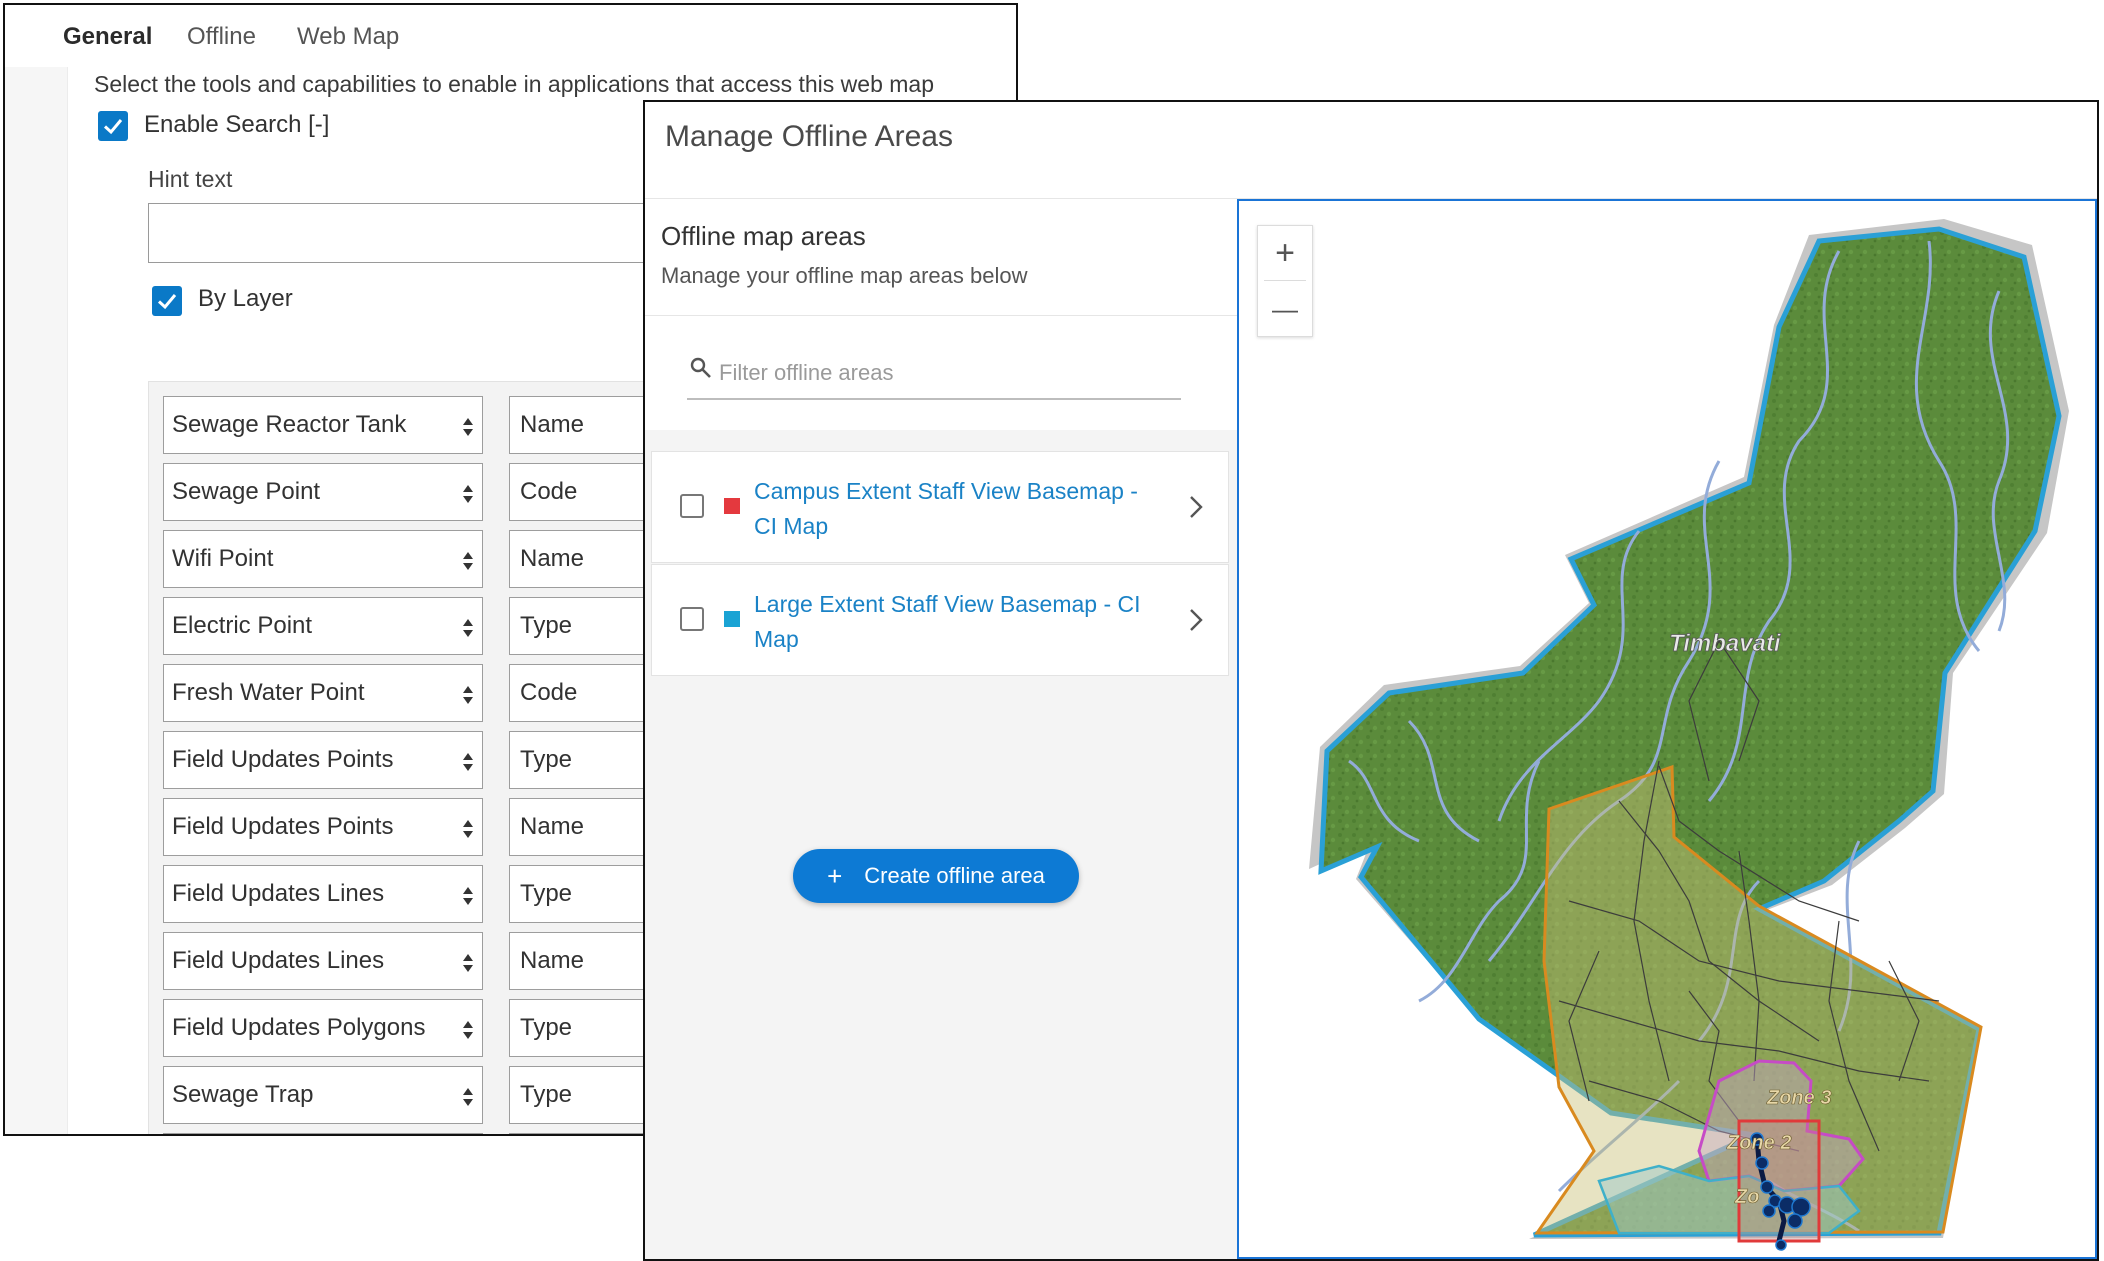  I want to click on search-icon, so click(700, 367).